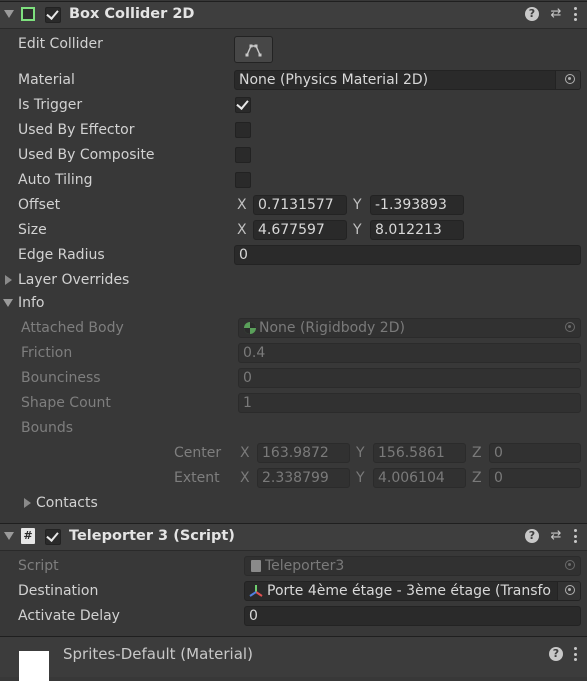  What do you see at coordinates (47, 428) in the screenshot?
I see `bounds-label: Bounds` at bounding box center [47, 428].